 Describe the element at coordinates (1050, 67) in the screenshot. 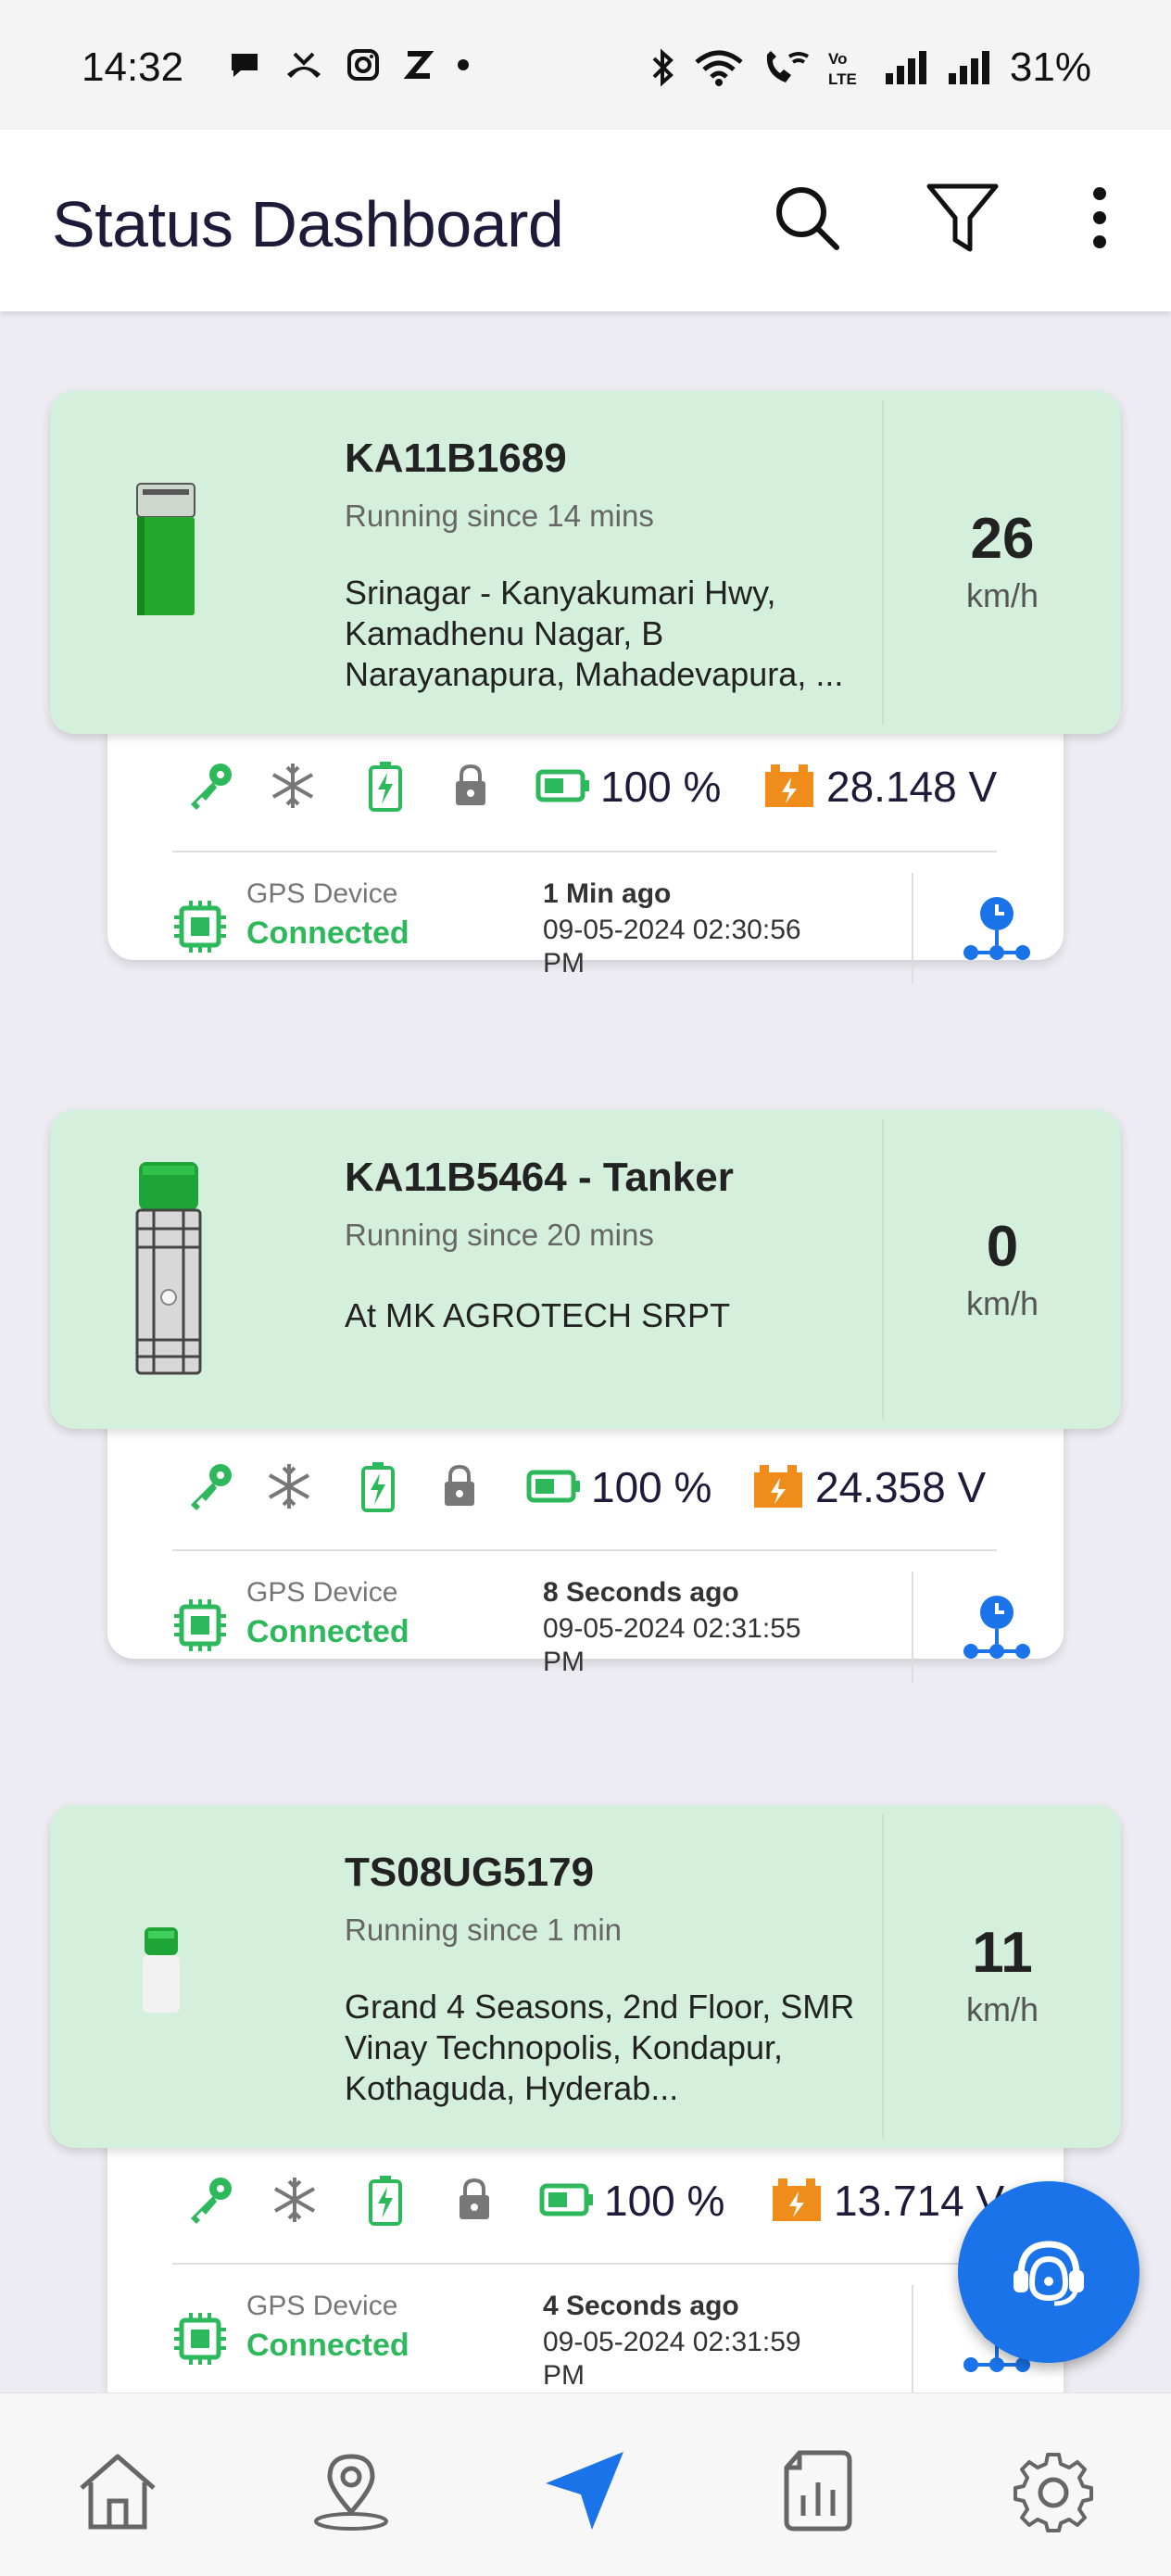

I see `battery-percent: 31%` at that location.